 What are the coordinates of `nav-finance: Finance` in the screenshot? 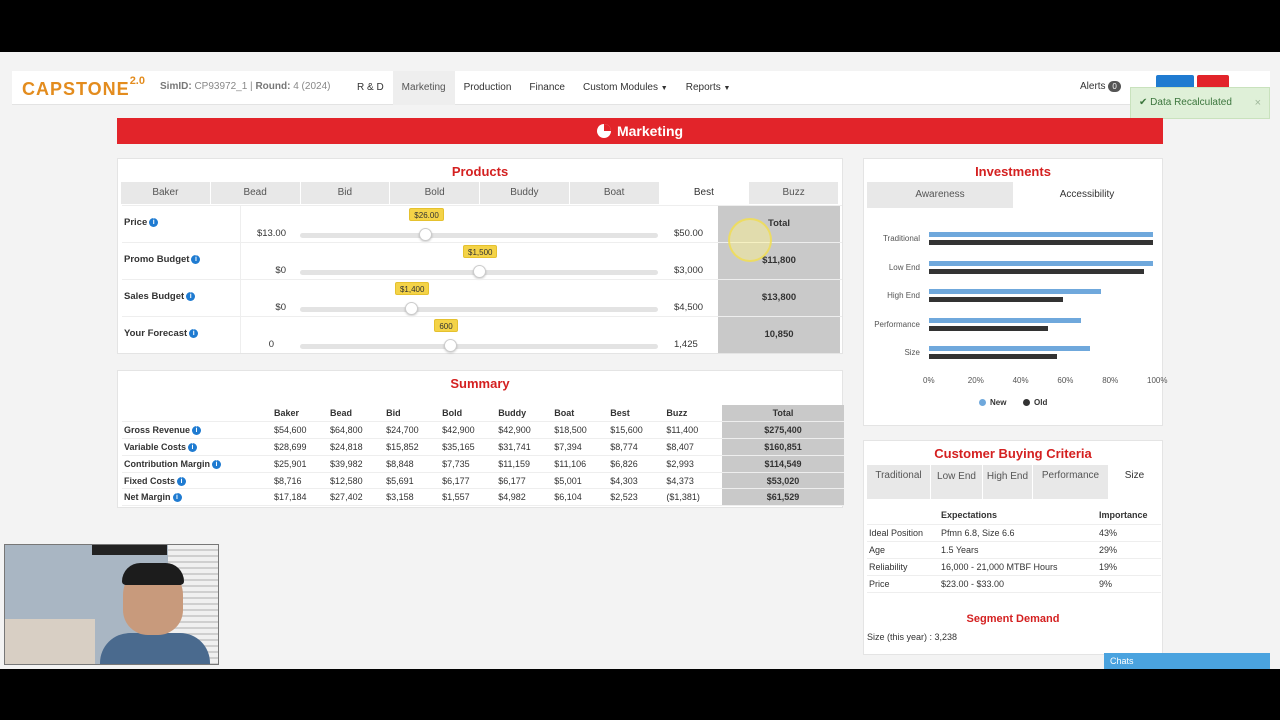 It's located at (547, 88).